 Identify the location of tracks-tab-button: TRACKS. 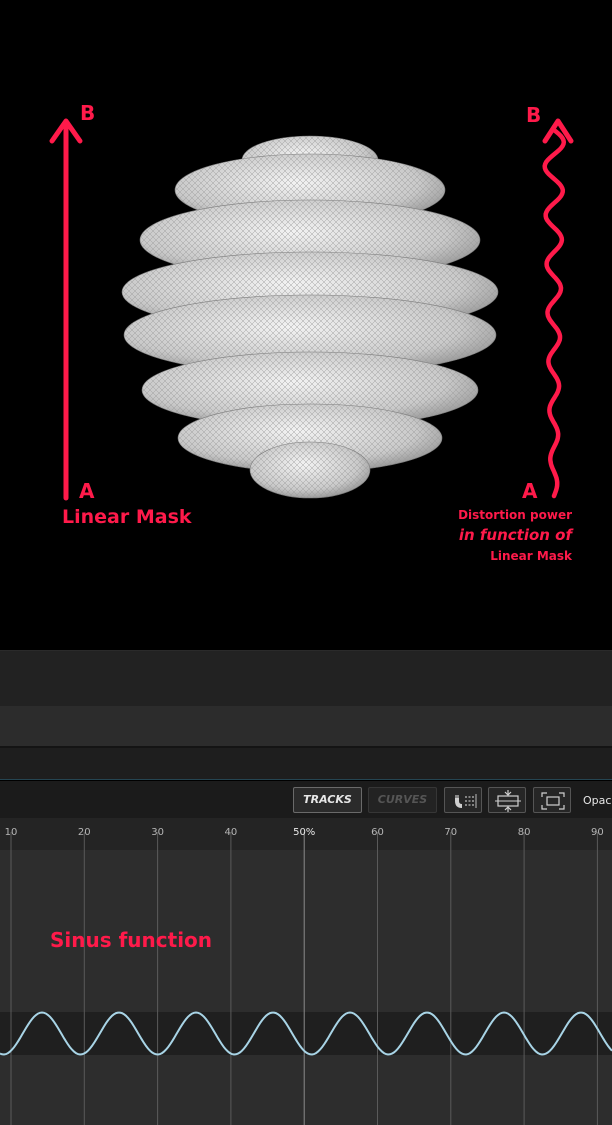
(327, 800).